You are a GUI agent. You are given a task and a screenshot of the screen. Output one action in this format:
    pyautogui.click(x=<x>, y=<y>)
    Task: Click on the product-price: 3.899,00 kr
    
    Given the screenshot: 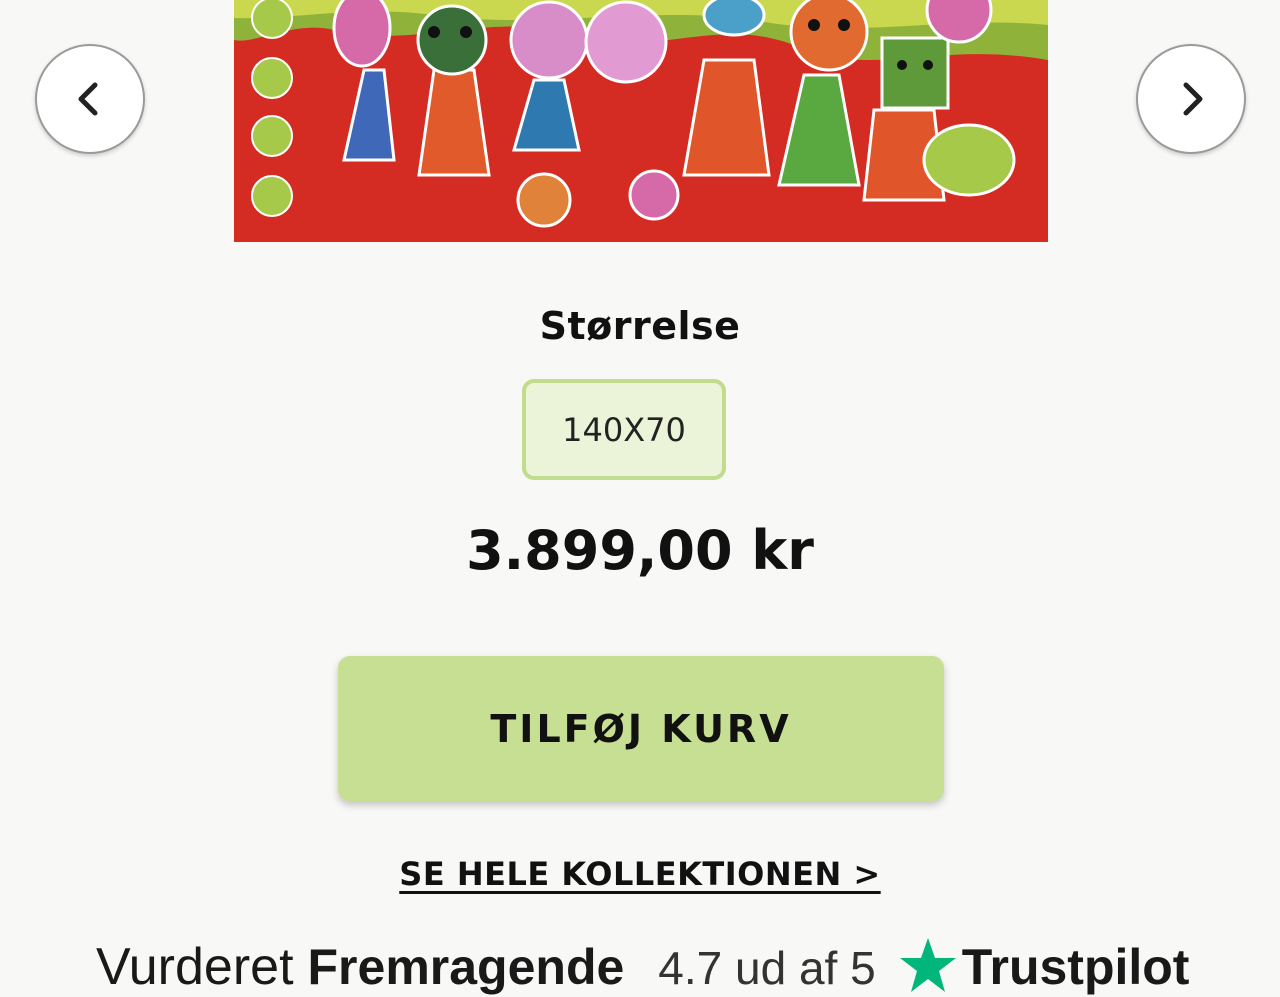 What is the action you would take?
    pyautogui.click(x=640, y=550)
    